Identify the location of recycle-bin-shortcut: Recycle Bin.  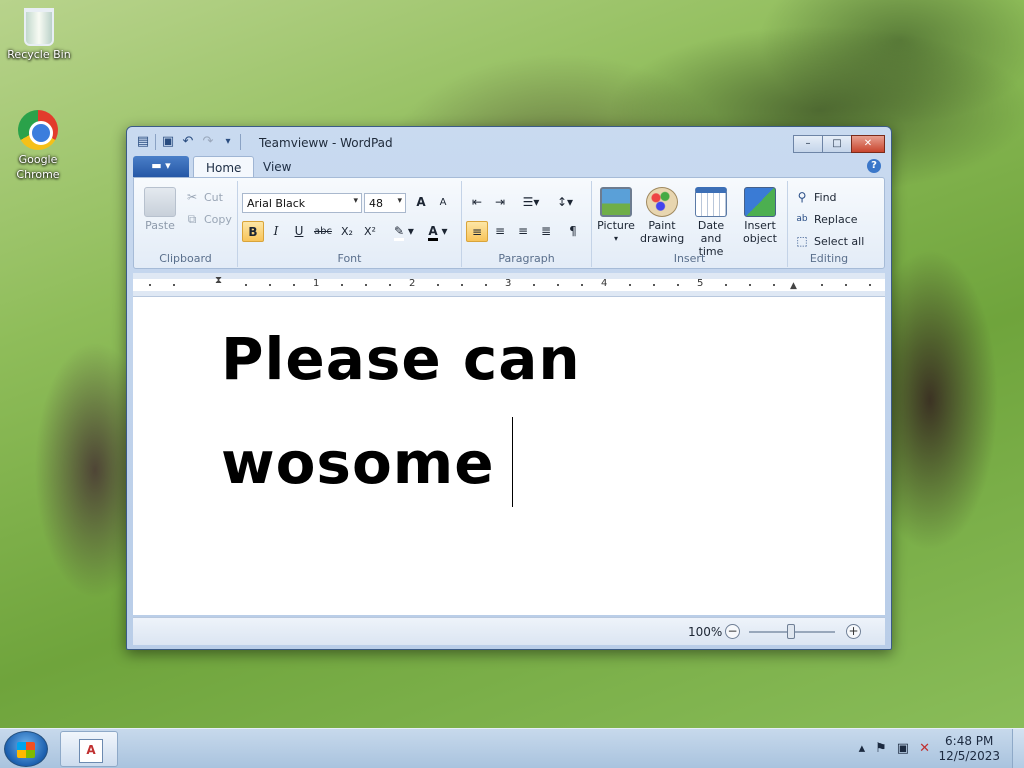
(39, 34).